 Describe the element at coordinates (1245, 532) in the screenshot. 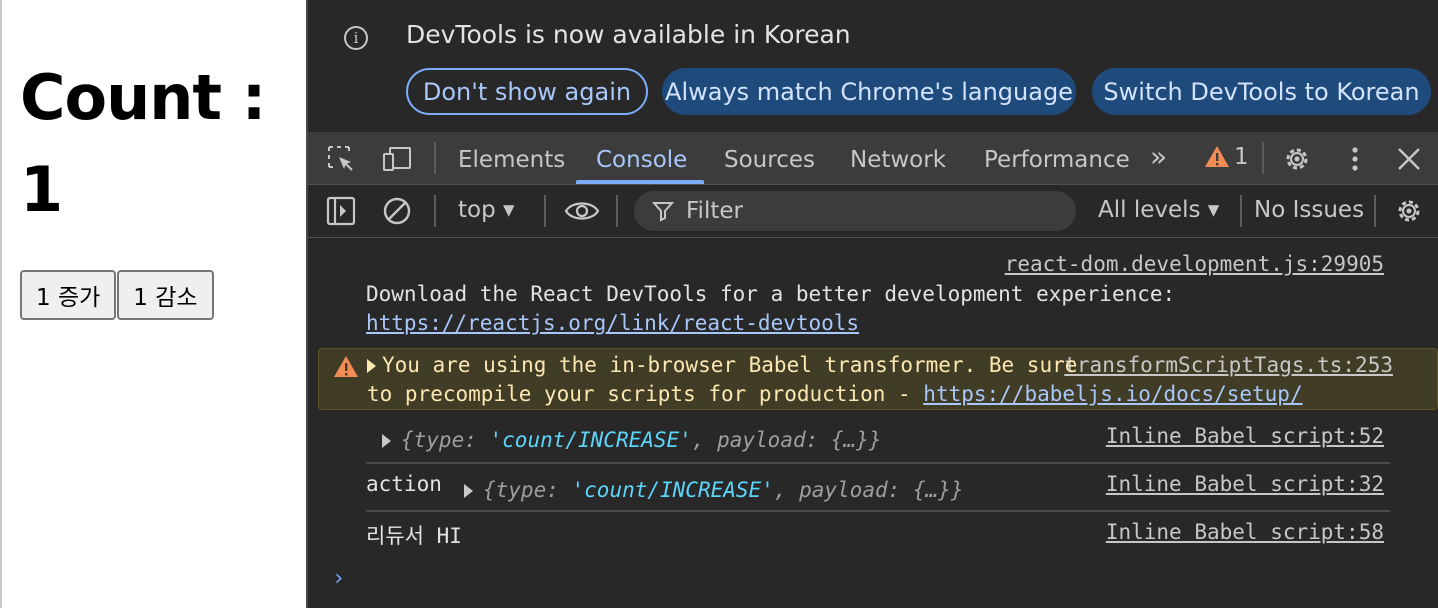

I see `source-link: Inline Babel script:58` at that location.